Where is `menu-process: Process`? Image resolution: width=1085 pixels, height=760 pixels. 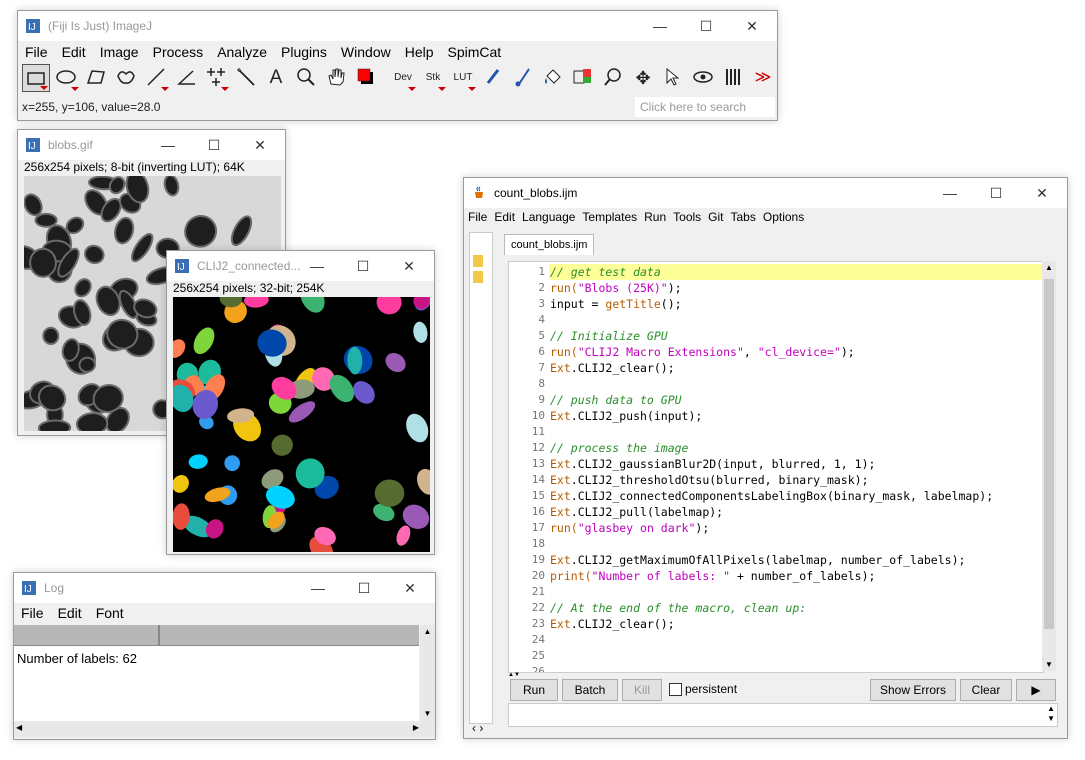 menu-process: Process is located at coordinates (178, 52).